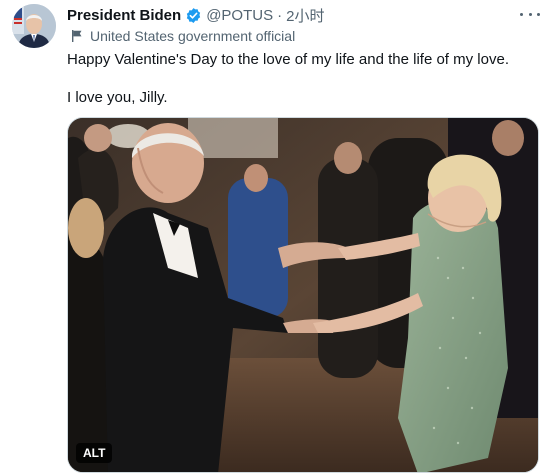 This screenshot has height=476, width=554. Describe the element at coordinates (193, 36) in the screenshot. I see `affiliation-text: United States government official` at that location.